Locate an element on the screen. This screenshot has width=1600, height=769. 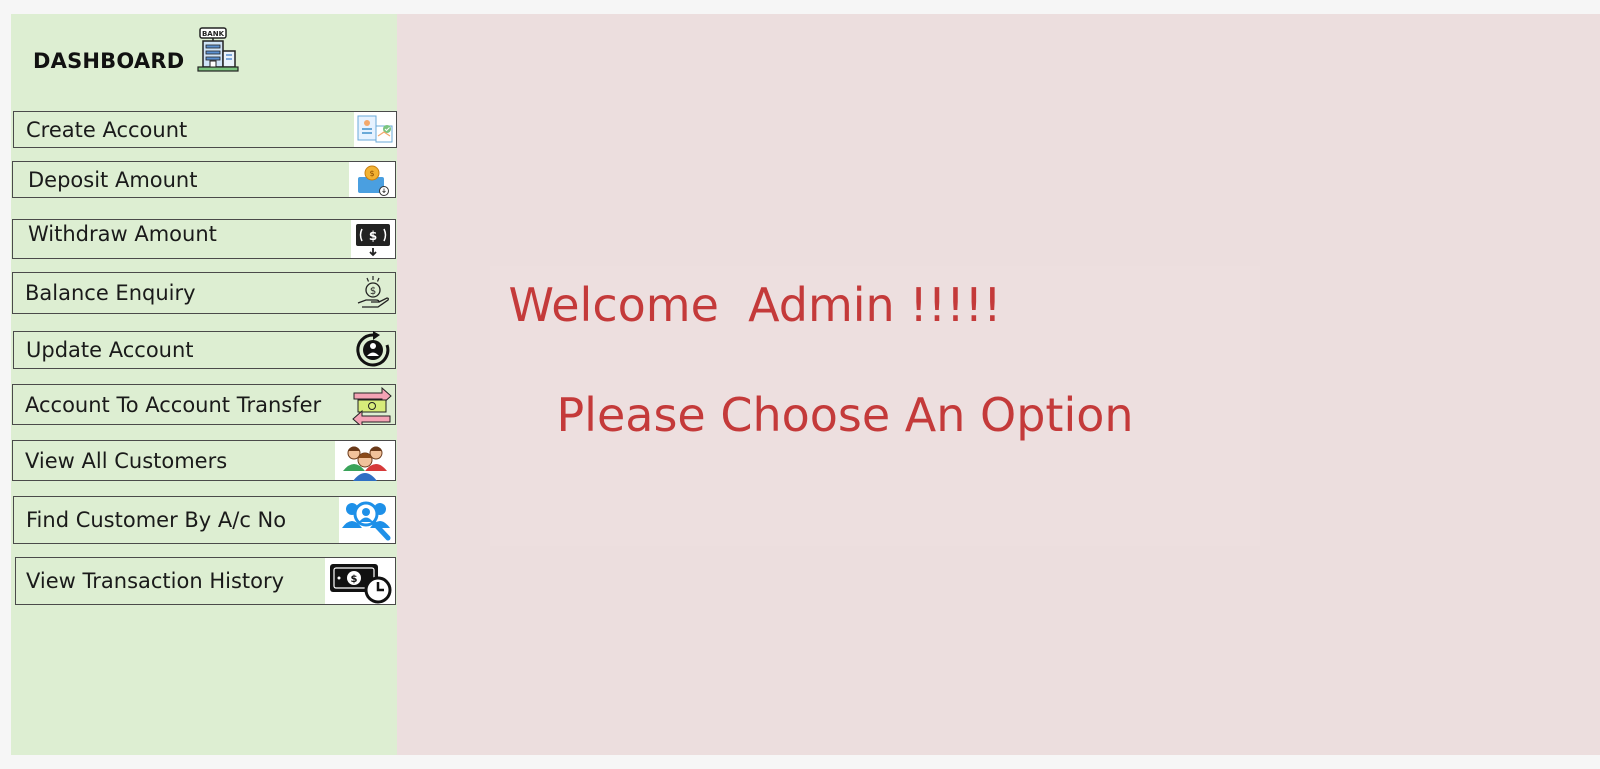
deposit-icon: $ is located at coordinates (372, 179).